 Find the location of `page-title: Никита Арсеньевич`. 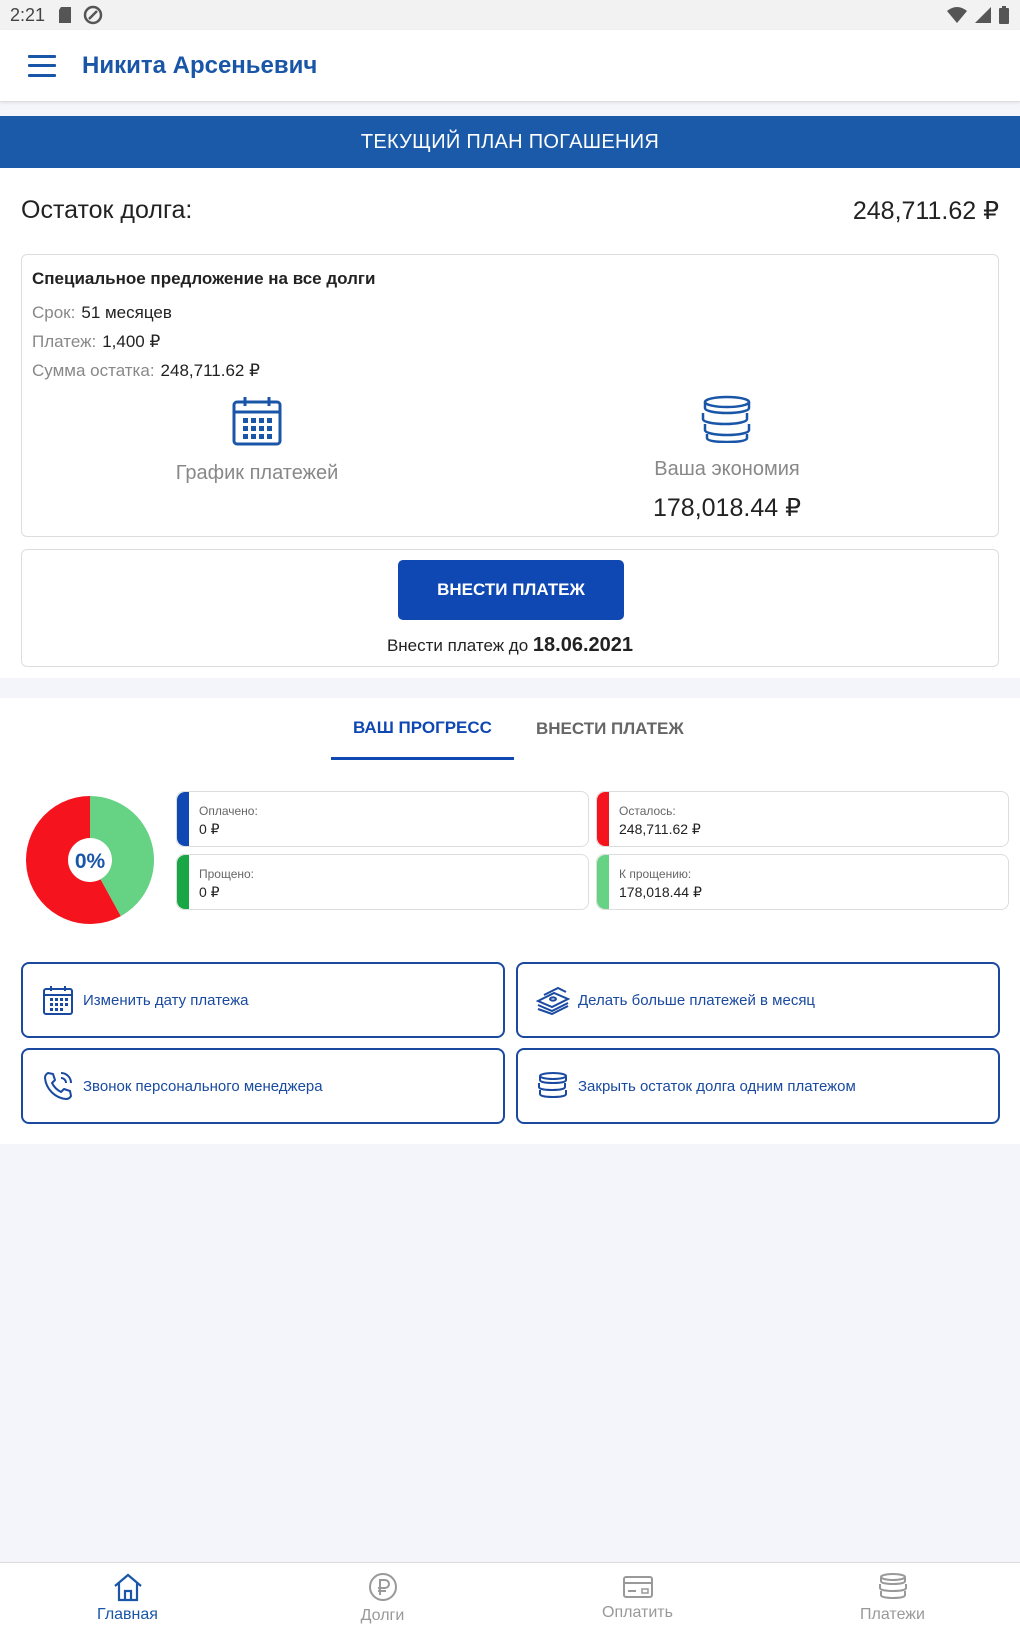

page-title: Никита Арсеньевич is located at coordinates (200, 65).